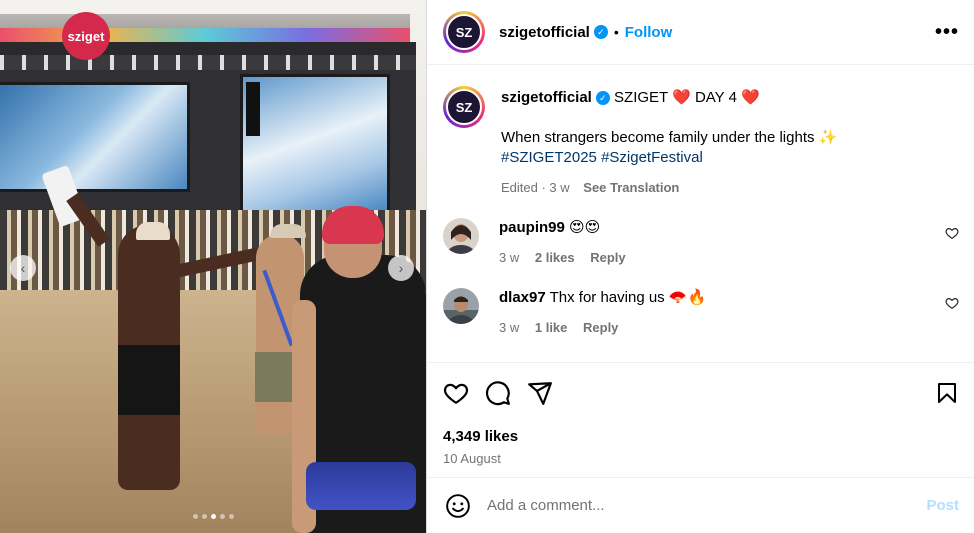  Describe the element at coordinates (535, 187) in the screenshot. I see `edited-time: Edited · 3 w` at that location.